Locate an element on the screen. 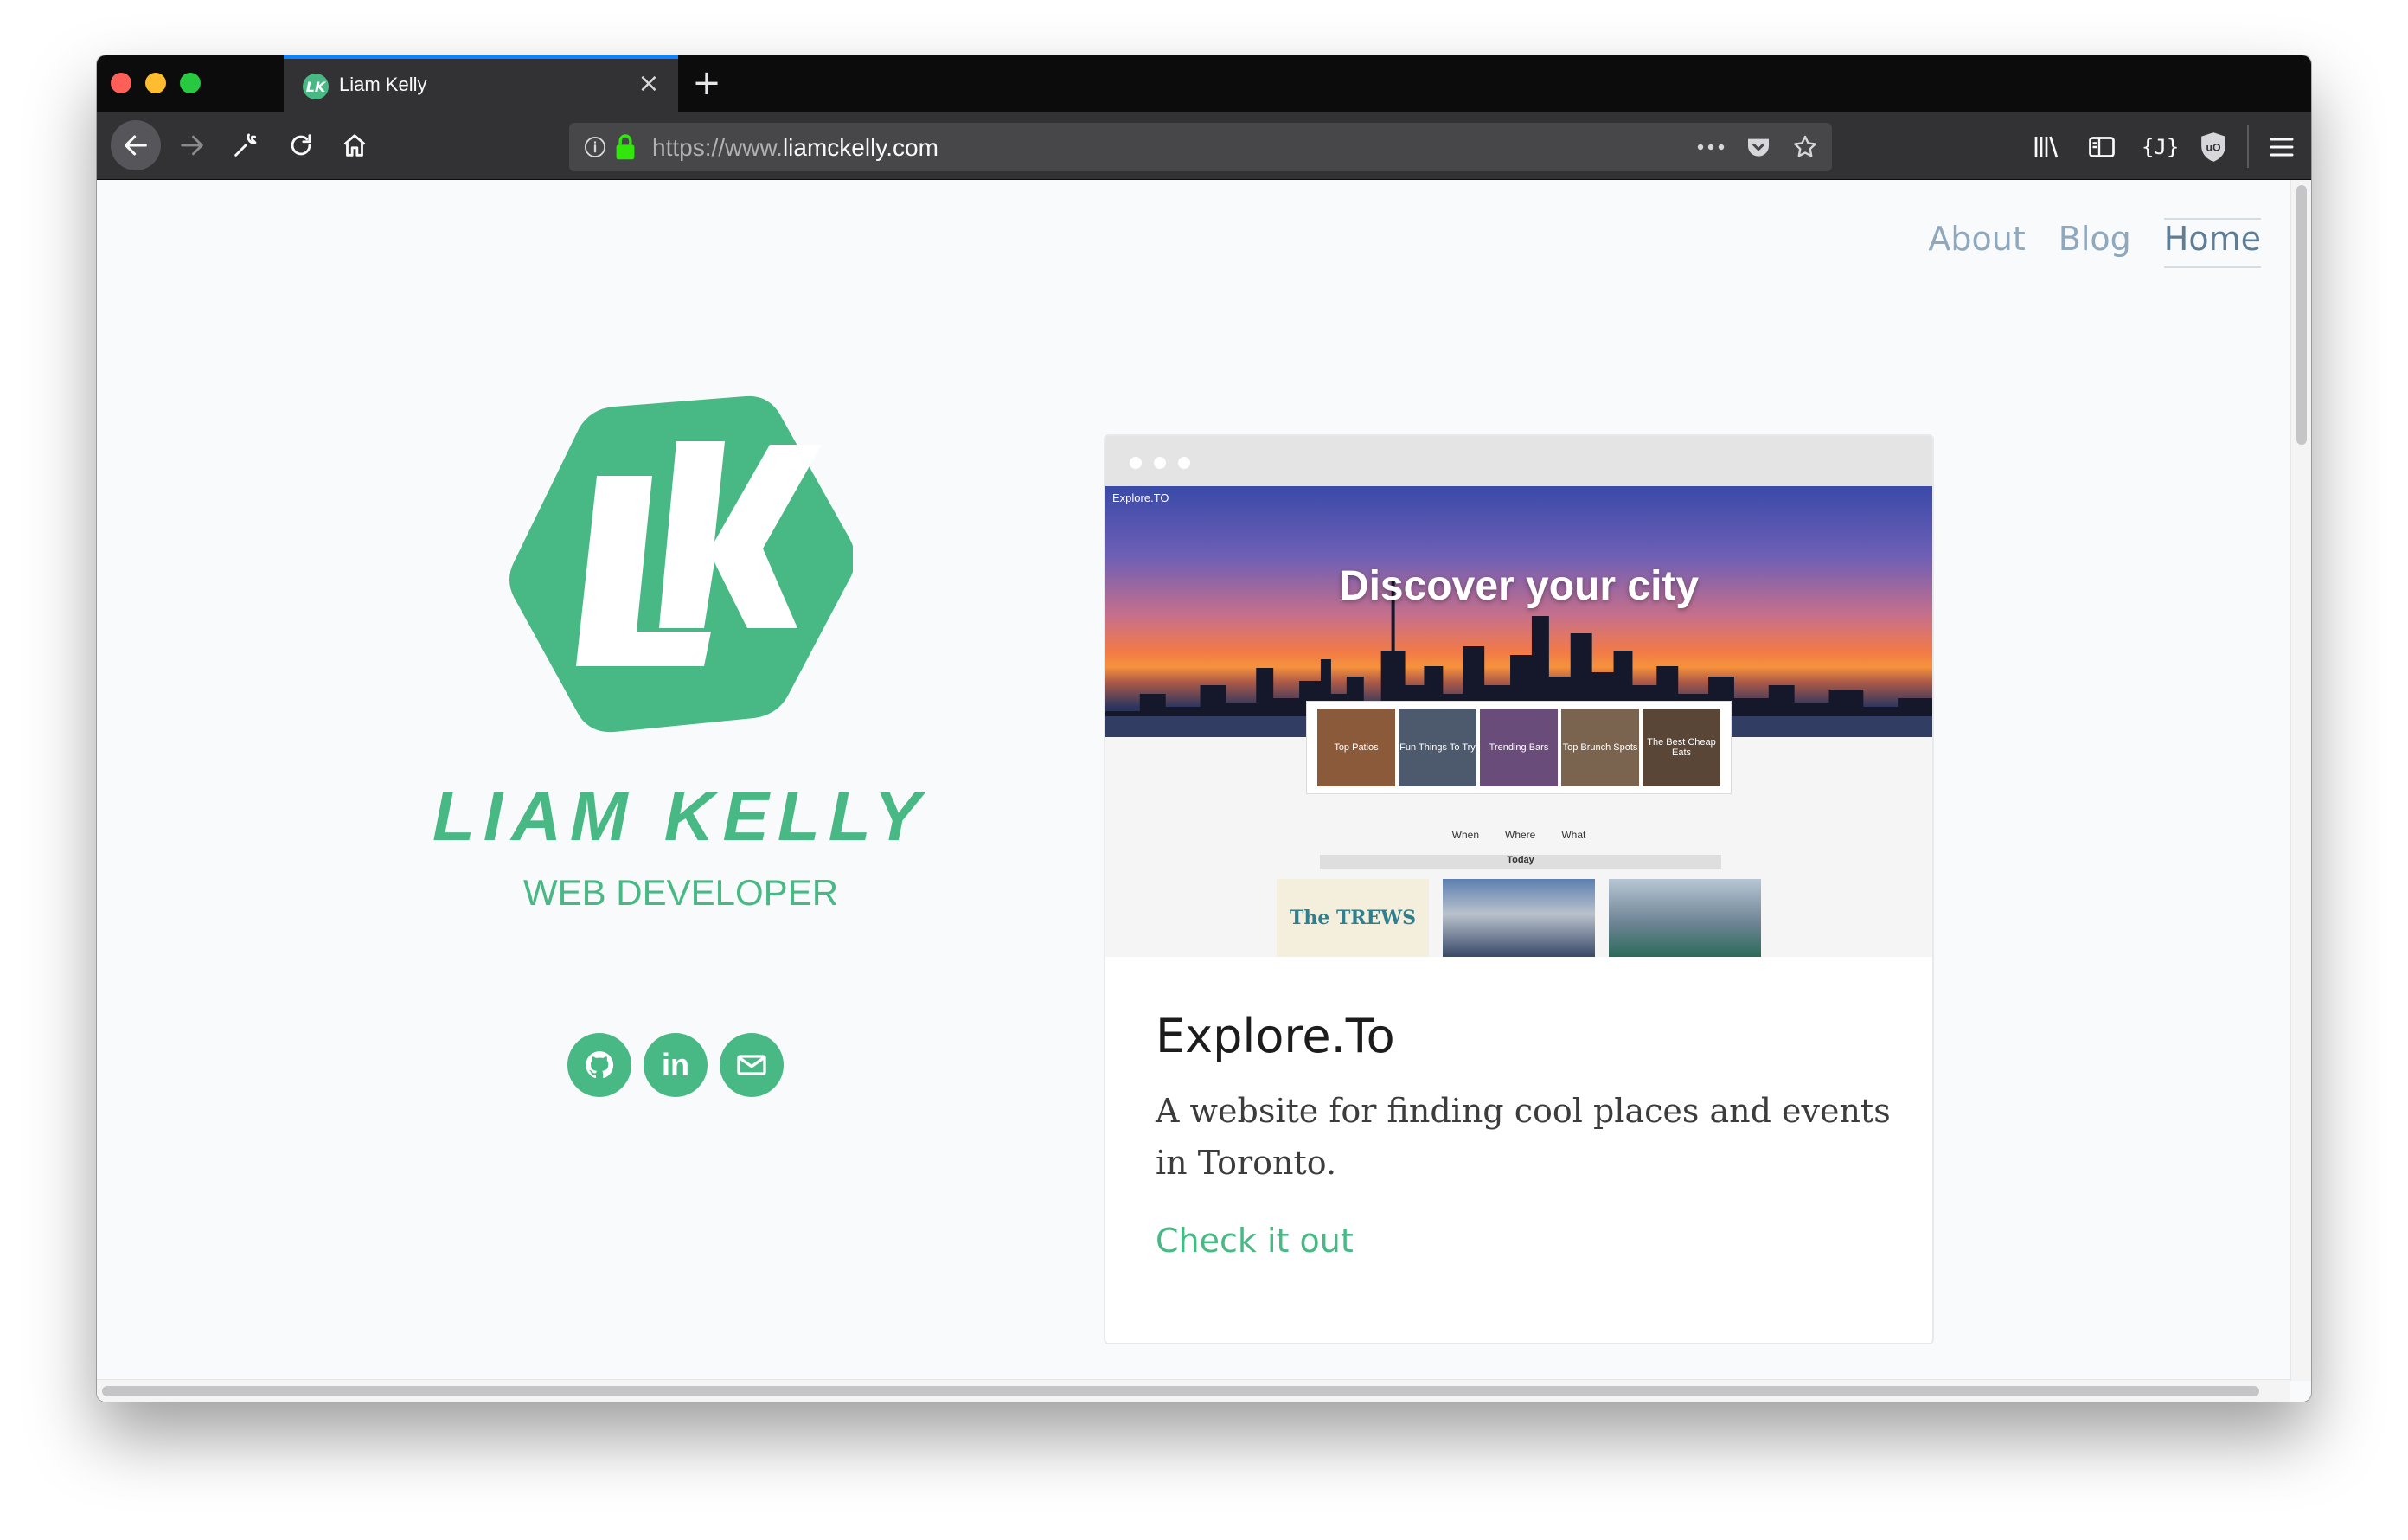 The image size is (2408, 1540). preview-filters: When Where What is located at coordinates (1518, 835).